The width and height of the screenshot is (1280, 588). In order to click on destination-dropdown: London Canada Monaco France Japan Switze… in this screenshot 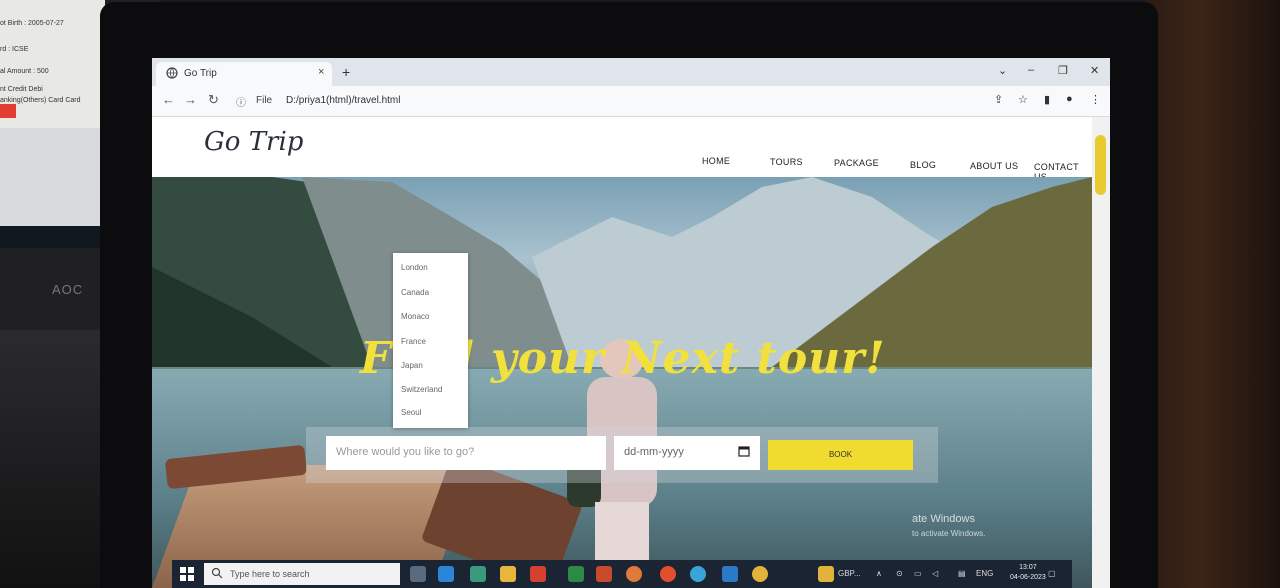, I will do `click(430, 340)`.